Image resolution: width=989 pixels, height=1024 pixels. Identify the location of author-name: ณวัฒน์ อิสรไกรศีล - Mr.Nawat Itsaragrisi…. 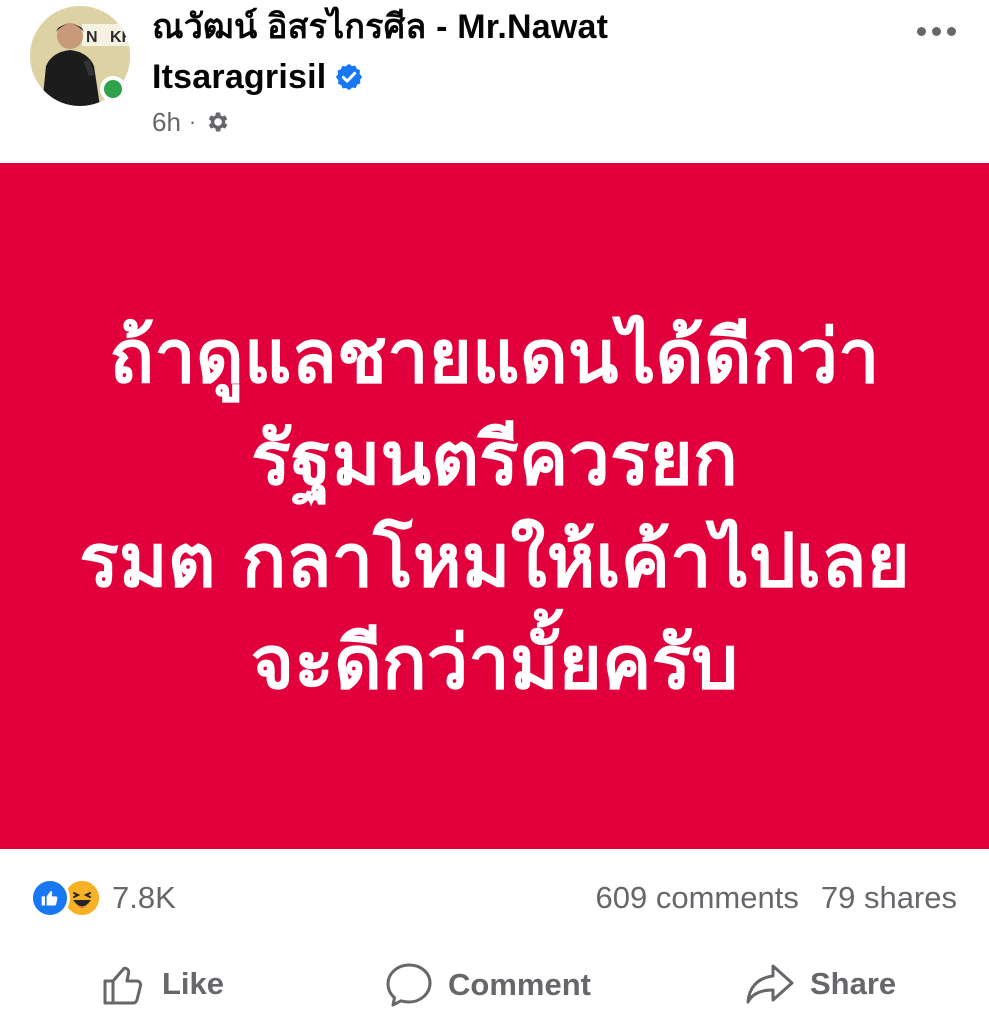
(462, 52).